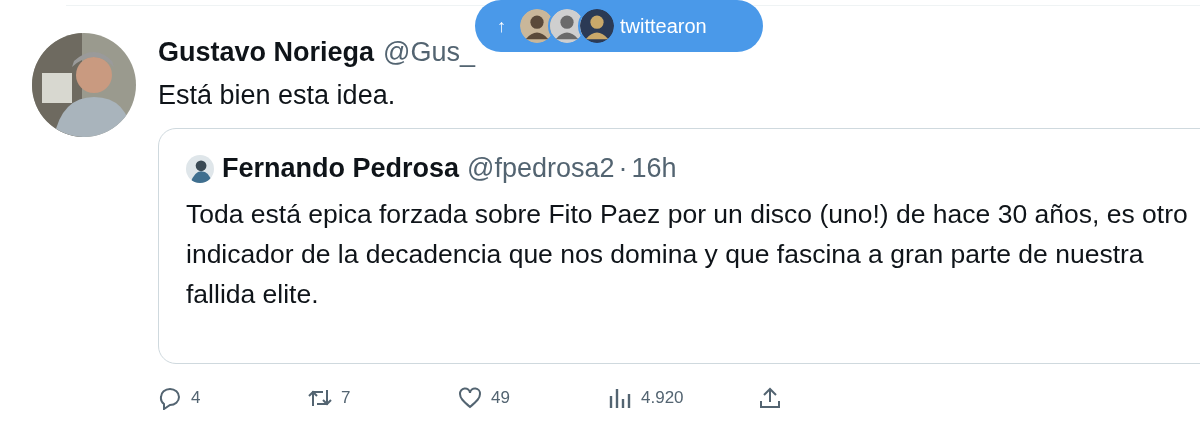 The height and width of the screenshot is (447, 1200). Describe the element at coordinates (470, 398) in the screenshot. I see `heart-icon` at that location.